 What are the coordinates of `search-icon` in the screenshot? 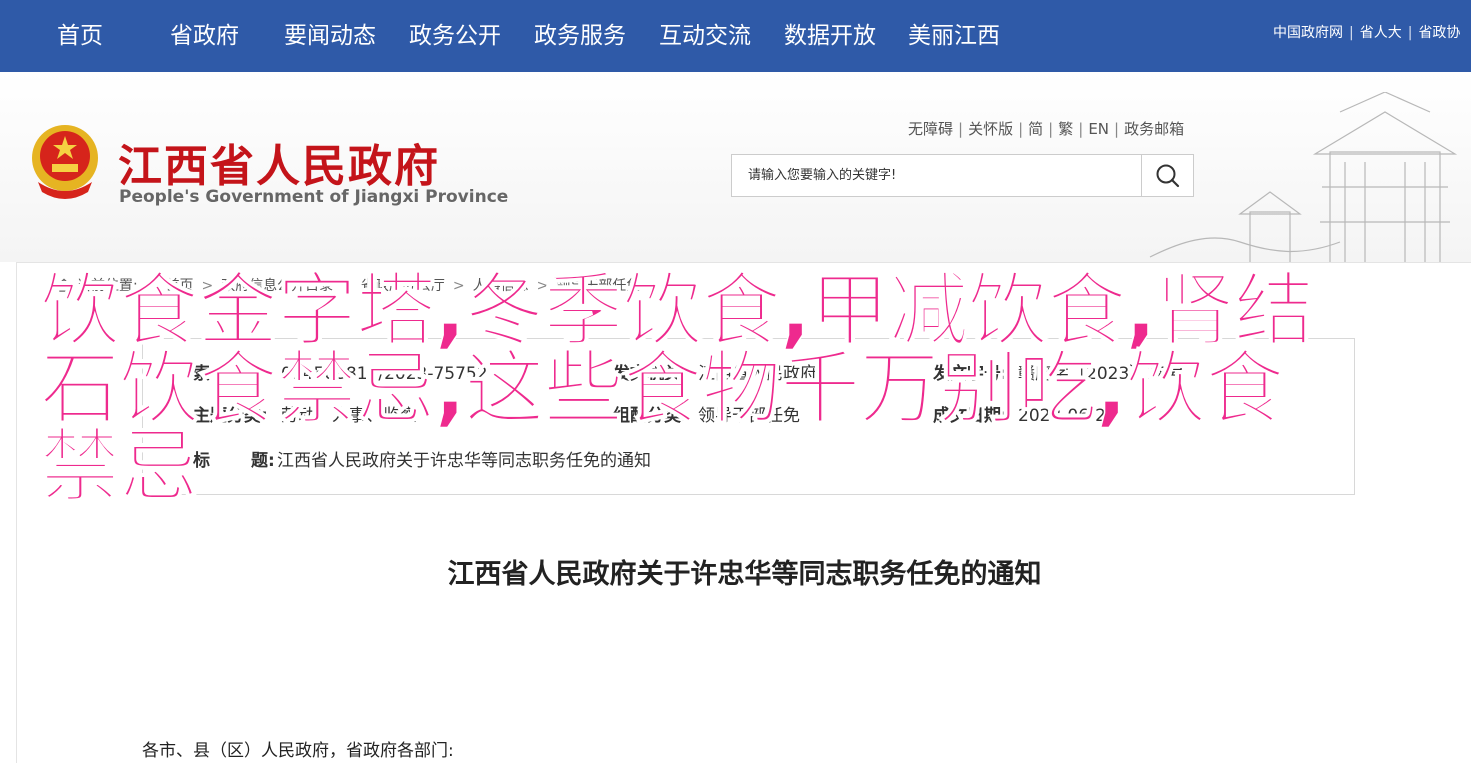 It's located at (1168, 176).